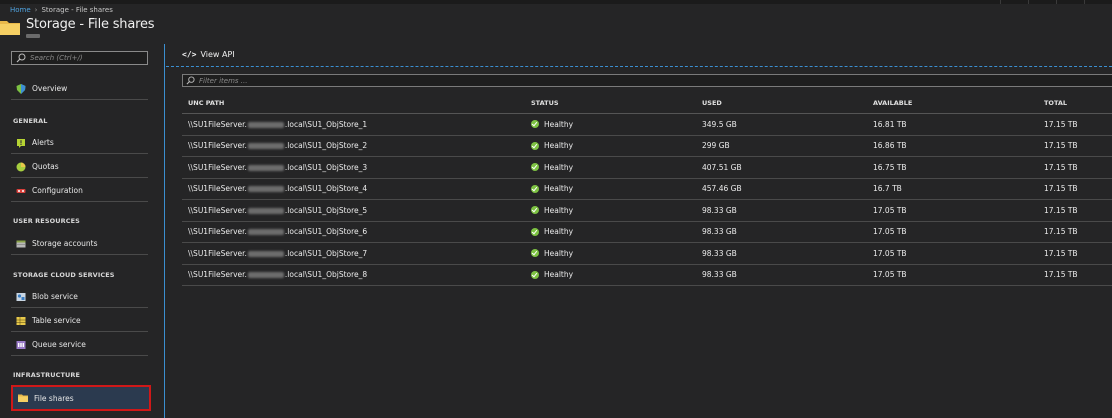 The width and height of the screenshot is (1112, 418). Describe the element at coordinates (719, 124) in the screenshot. I see `used-cell: 349.5 GB` at that location.